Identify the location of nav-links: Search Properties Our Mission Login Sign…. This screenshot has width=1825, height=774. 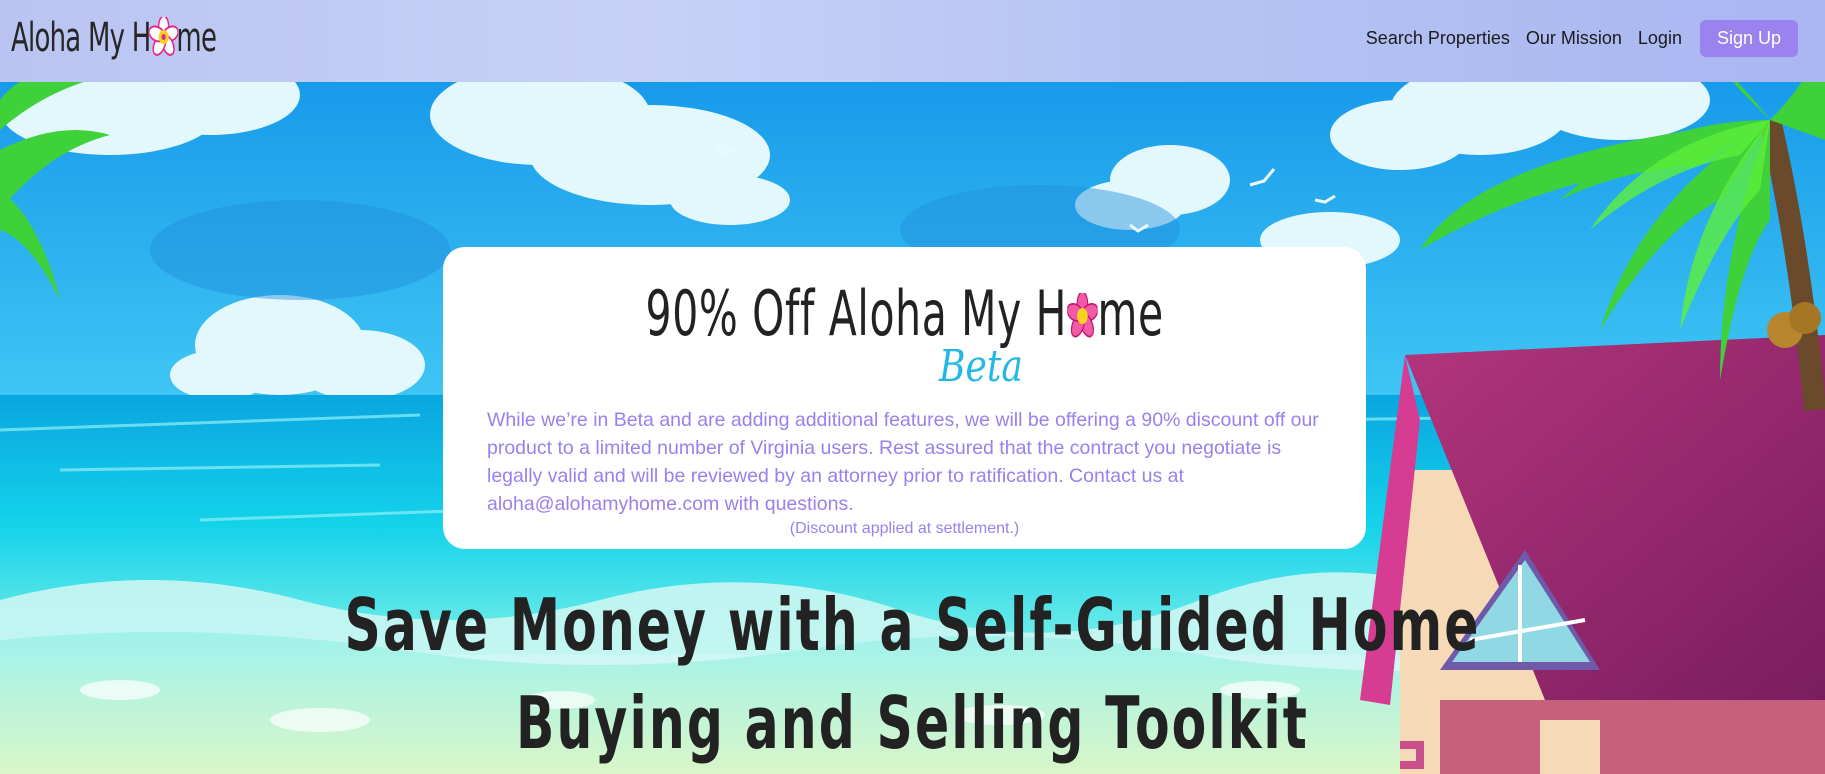
(1574, 38).